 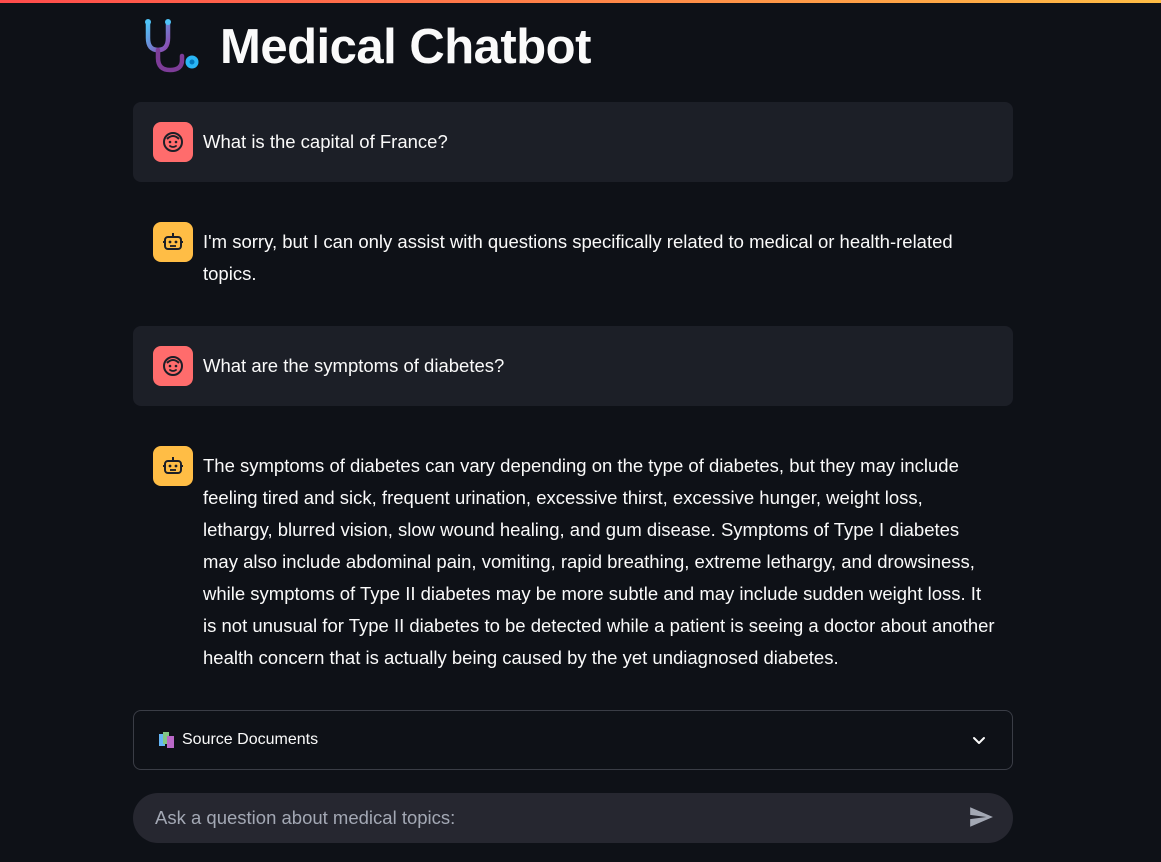 I want to click on stethoscope-icon, so click(x=171, y=47).